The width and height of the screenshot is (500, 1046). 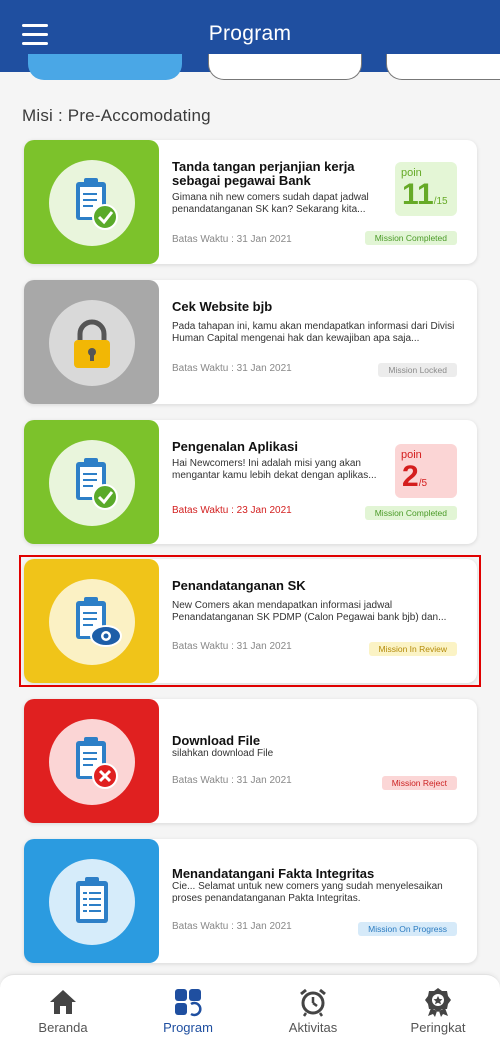 What do you see at coordinates (410, 476) in the screenshot?
I see `poin-score: 2` at bounding box center [410, 476].